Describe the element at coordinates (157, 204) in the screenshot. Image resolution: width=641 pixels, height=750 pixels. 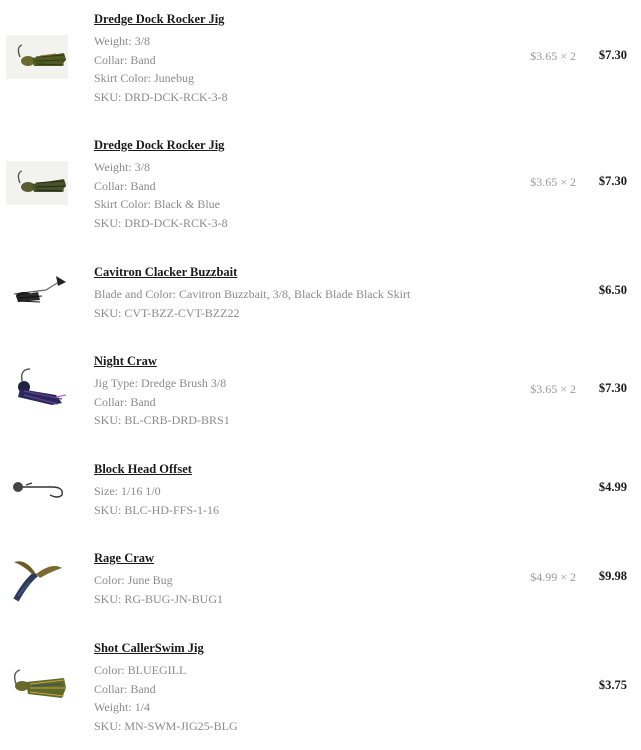
I see `attribute-skirt-color: Skirt Color: Black & Blue` at that location.